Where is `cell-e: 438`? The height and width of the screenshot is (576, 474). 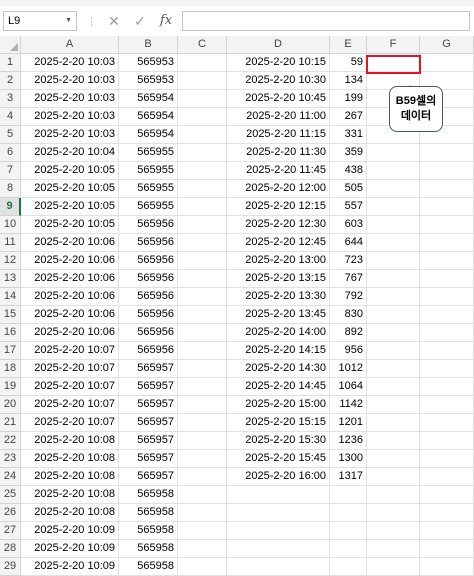
cell-e: 438 is located at coordinates (348, 171).